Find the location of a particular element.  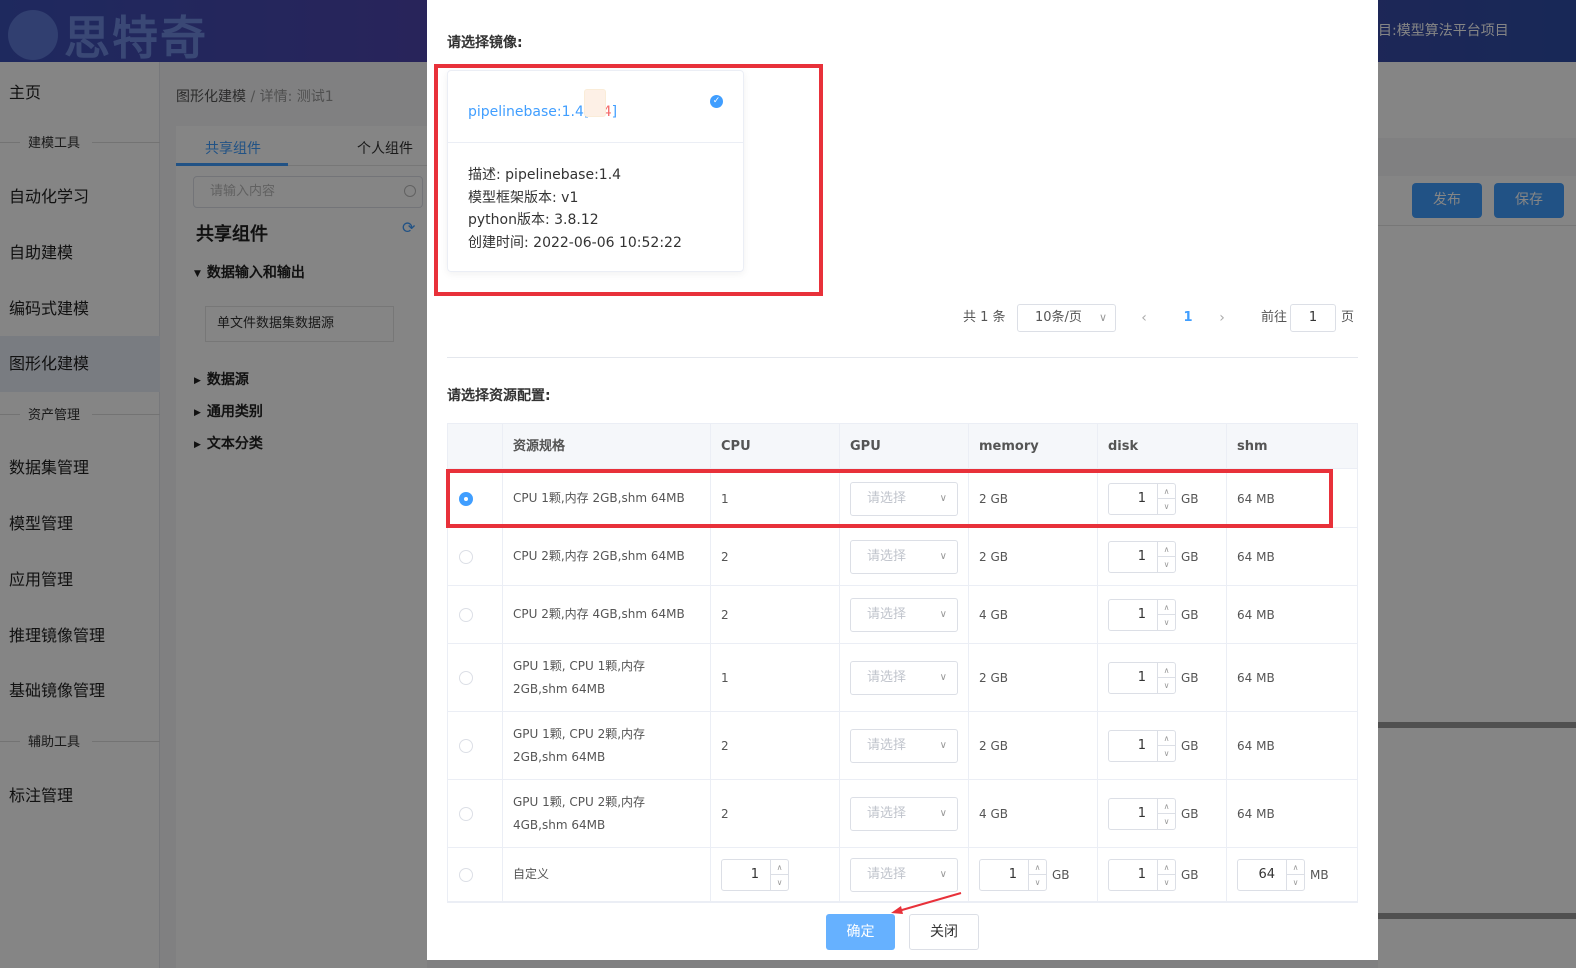

spec-cell: GPU 1颗, CPU 2颗,内存 4GB,shm 64MB is located at coordinates (579, 813).